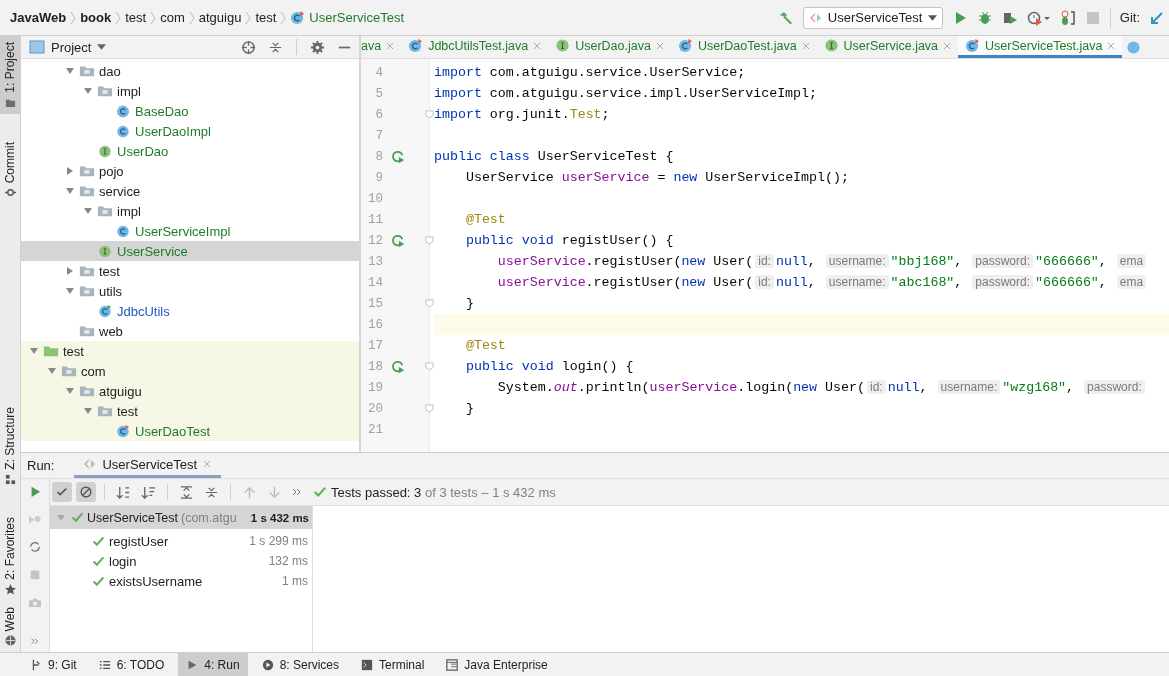 The height and width of the screenshot is (676, 1169). Describe the element at coordinates (190, 71) in the screenshot. I see `tree-item: dao` at that location.